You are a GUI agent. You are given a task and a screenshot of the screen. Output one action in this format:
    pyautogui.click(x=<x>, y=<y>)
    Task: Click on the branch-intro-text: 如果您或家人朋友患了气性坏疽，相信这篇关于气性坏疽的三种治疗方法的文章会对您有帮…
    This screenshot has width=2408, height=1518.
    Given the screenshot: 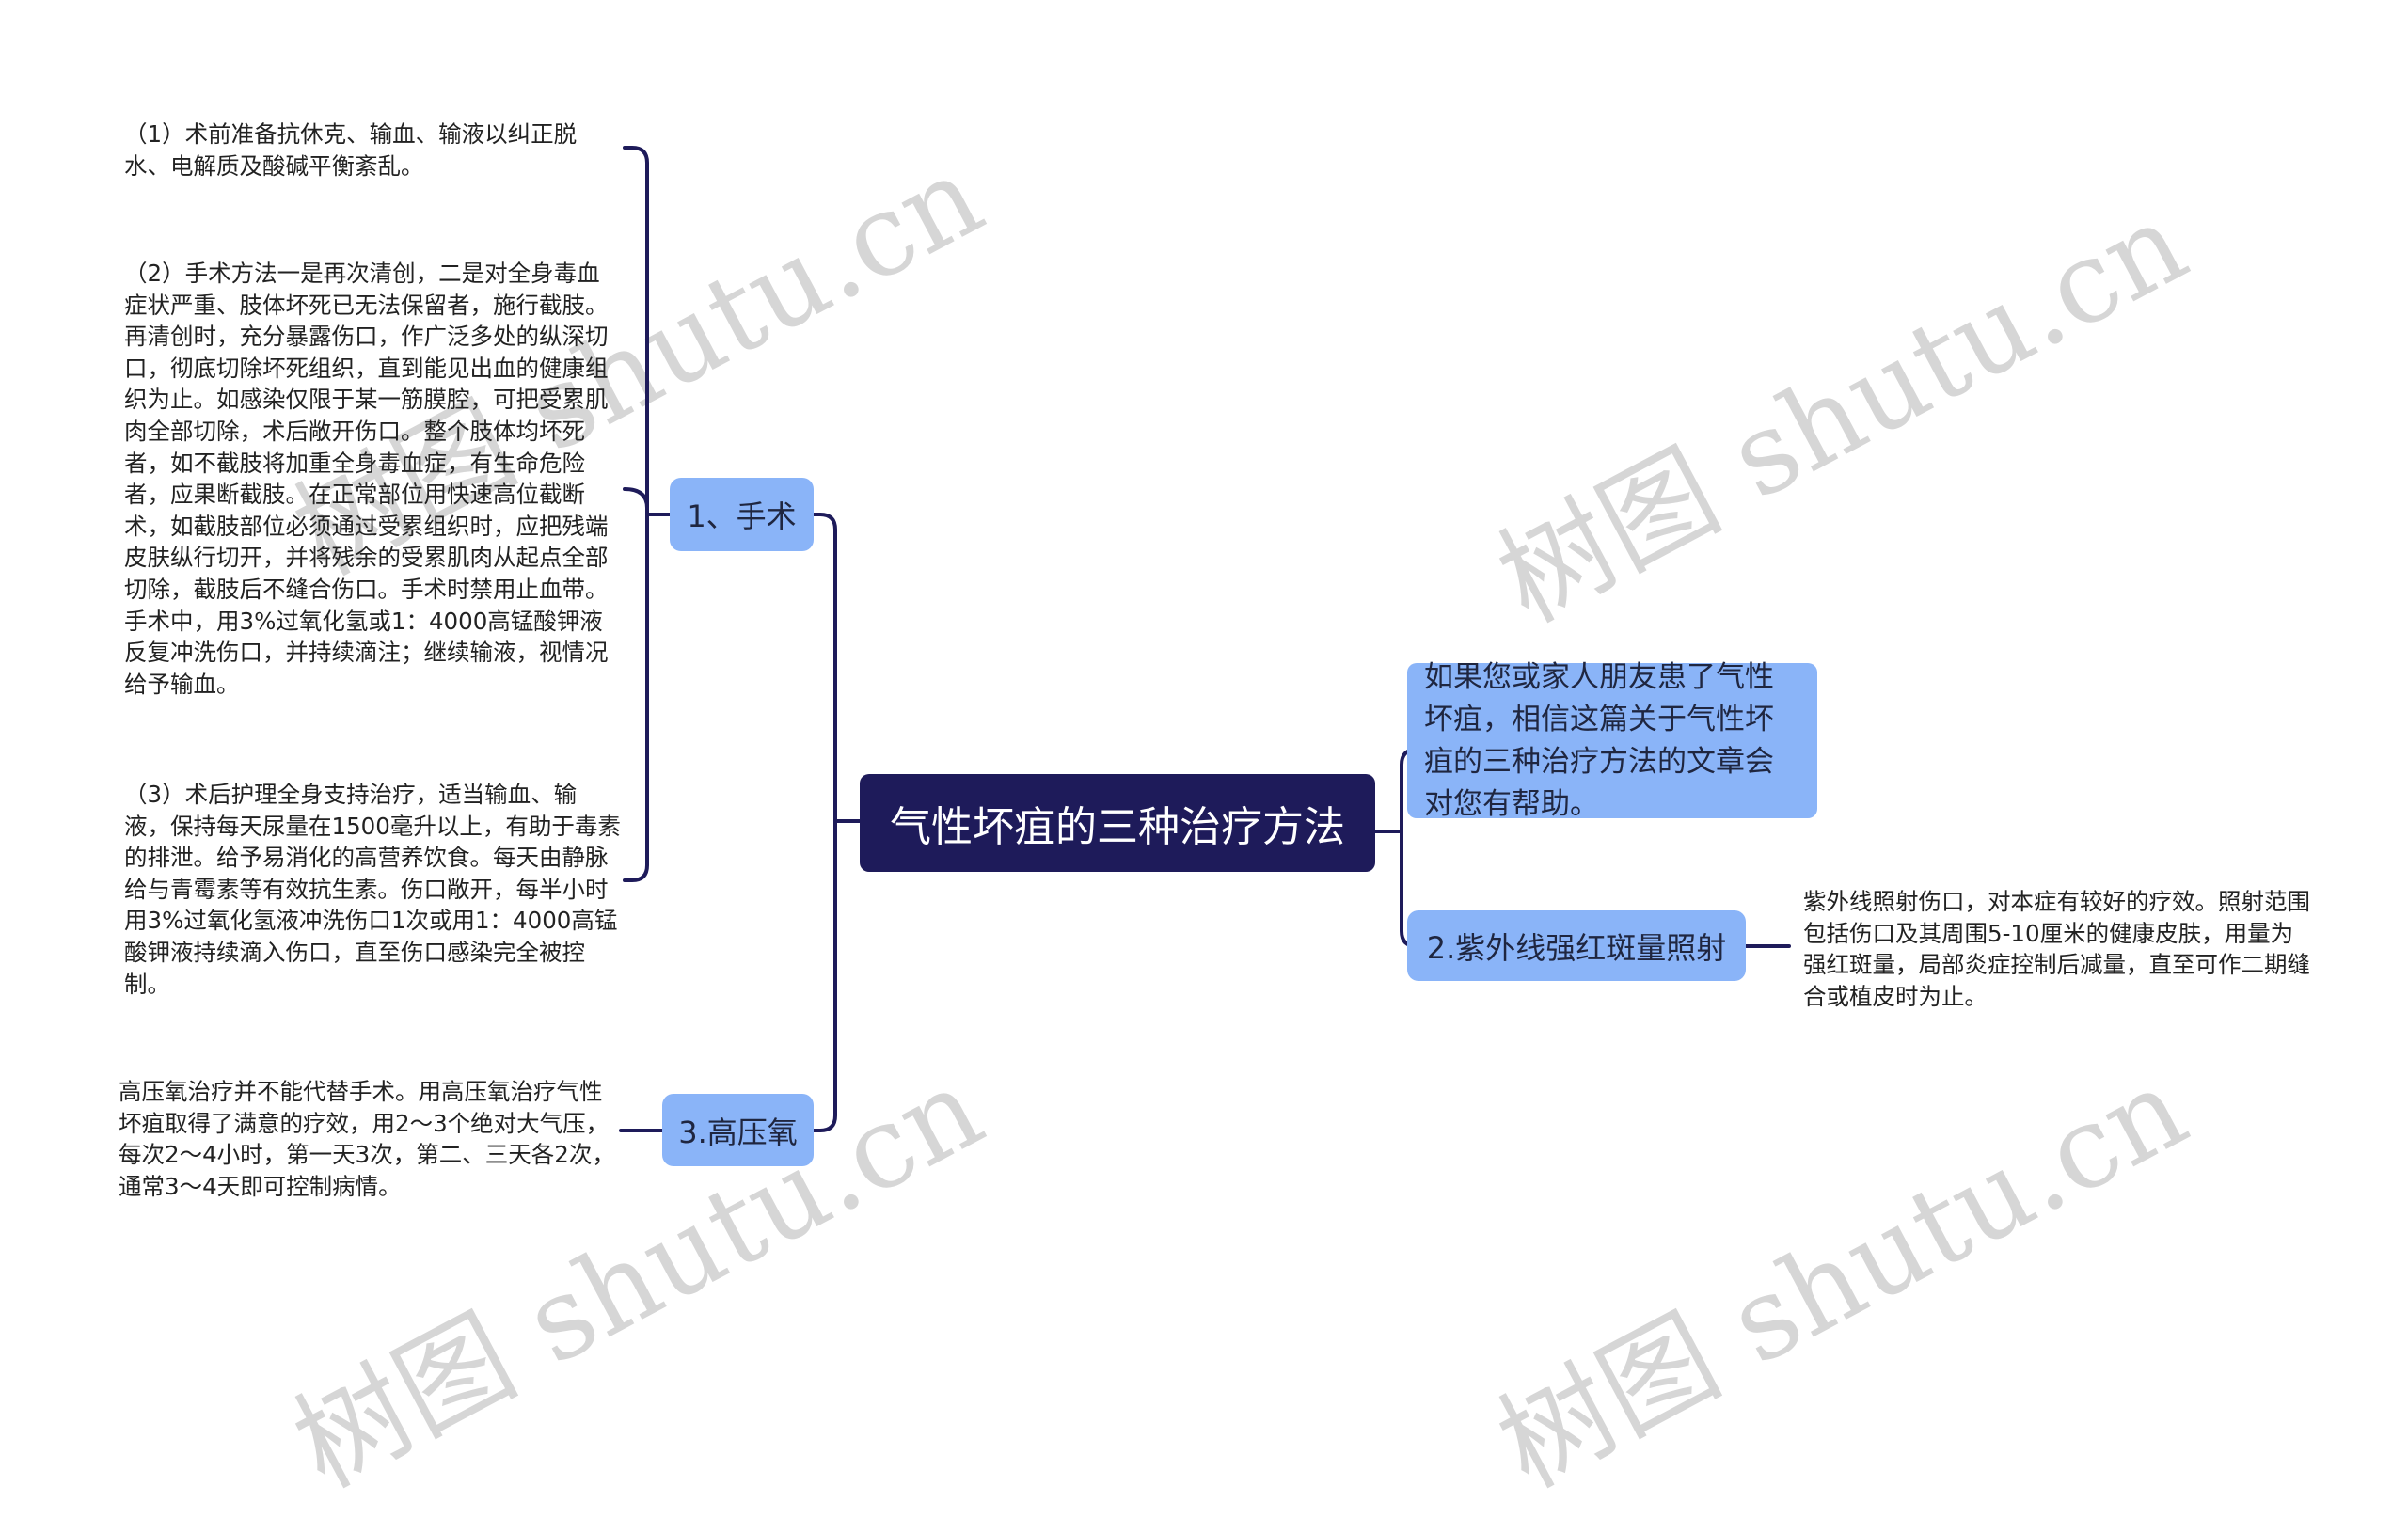 What is the action you would take?
    pyautogui.click(x=1599, y=740)
    